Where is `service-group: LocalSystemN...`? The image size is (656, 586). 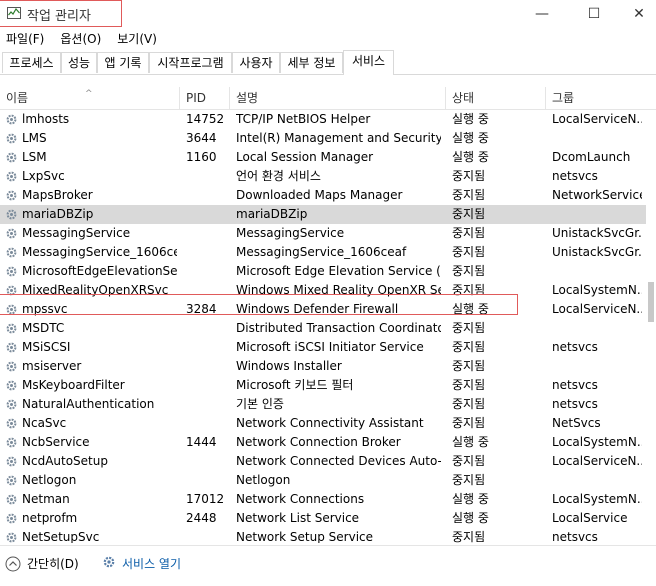 service-group: LocalSystemN... is located at coordinates (597, 290).